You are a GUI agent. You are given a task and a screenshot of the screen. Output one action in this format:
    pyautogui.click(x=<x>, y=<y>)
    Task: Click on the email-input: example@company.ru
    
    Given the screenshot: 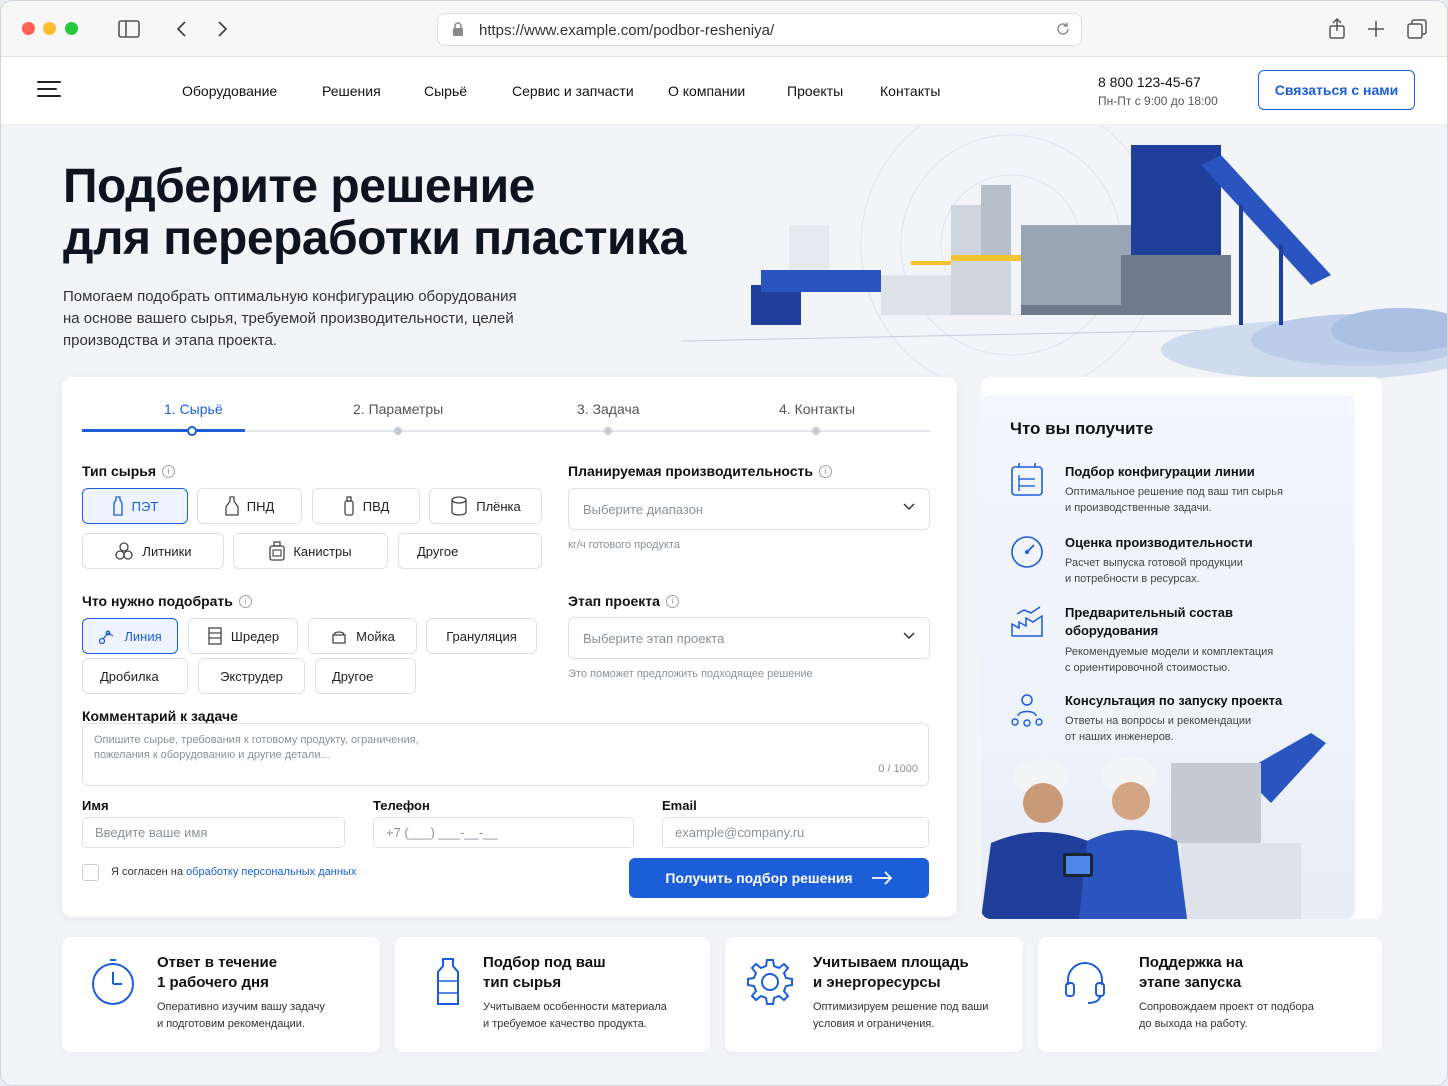 What is the action you would take?
    pyautogui.click(x=795, y=832)
    